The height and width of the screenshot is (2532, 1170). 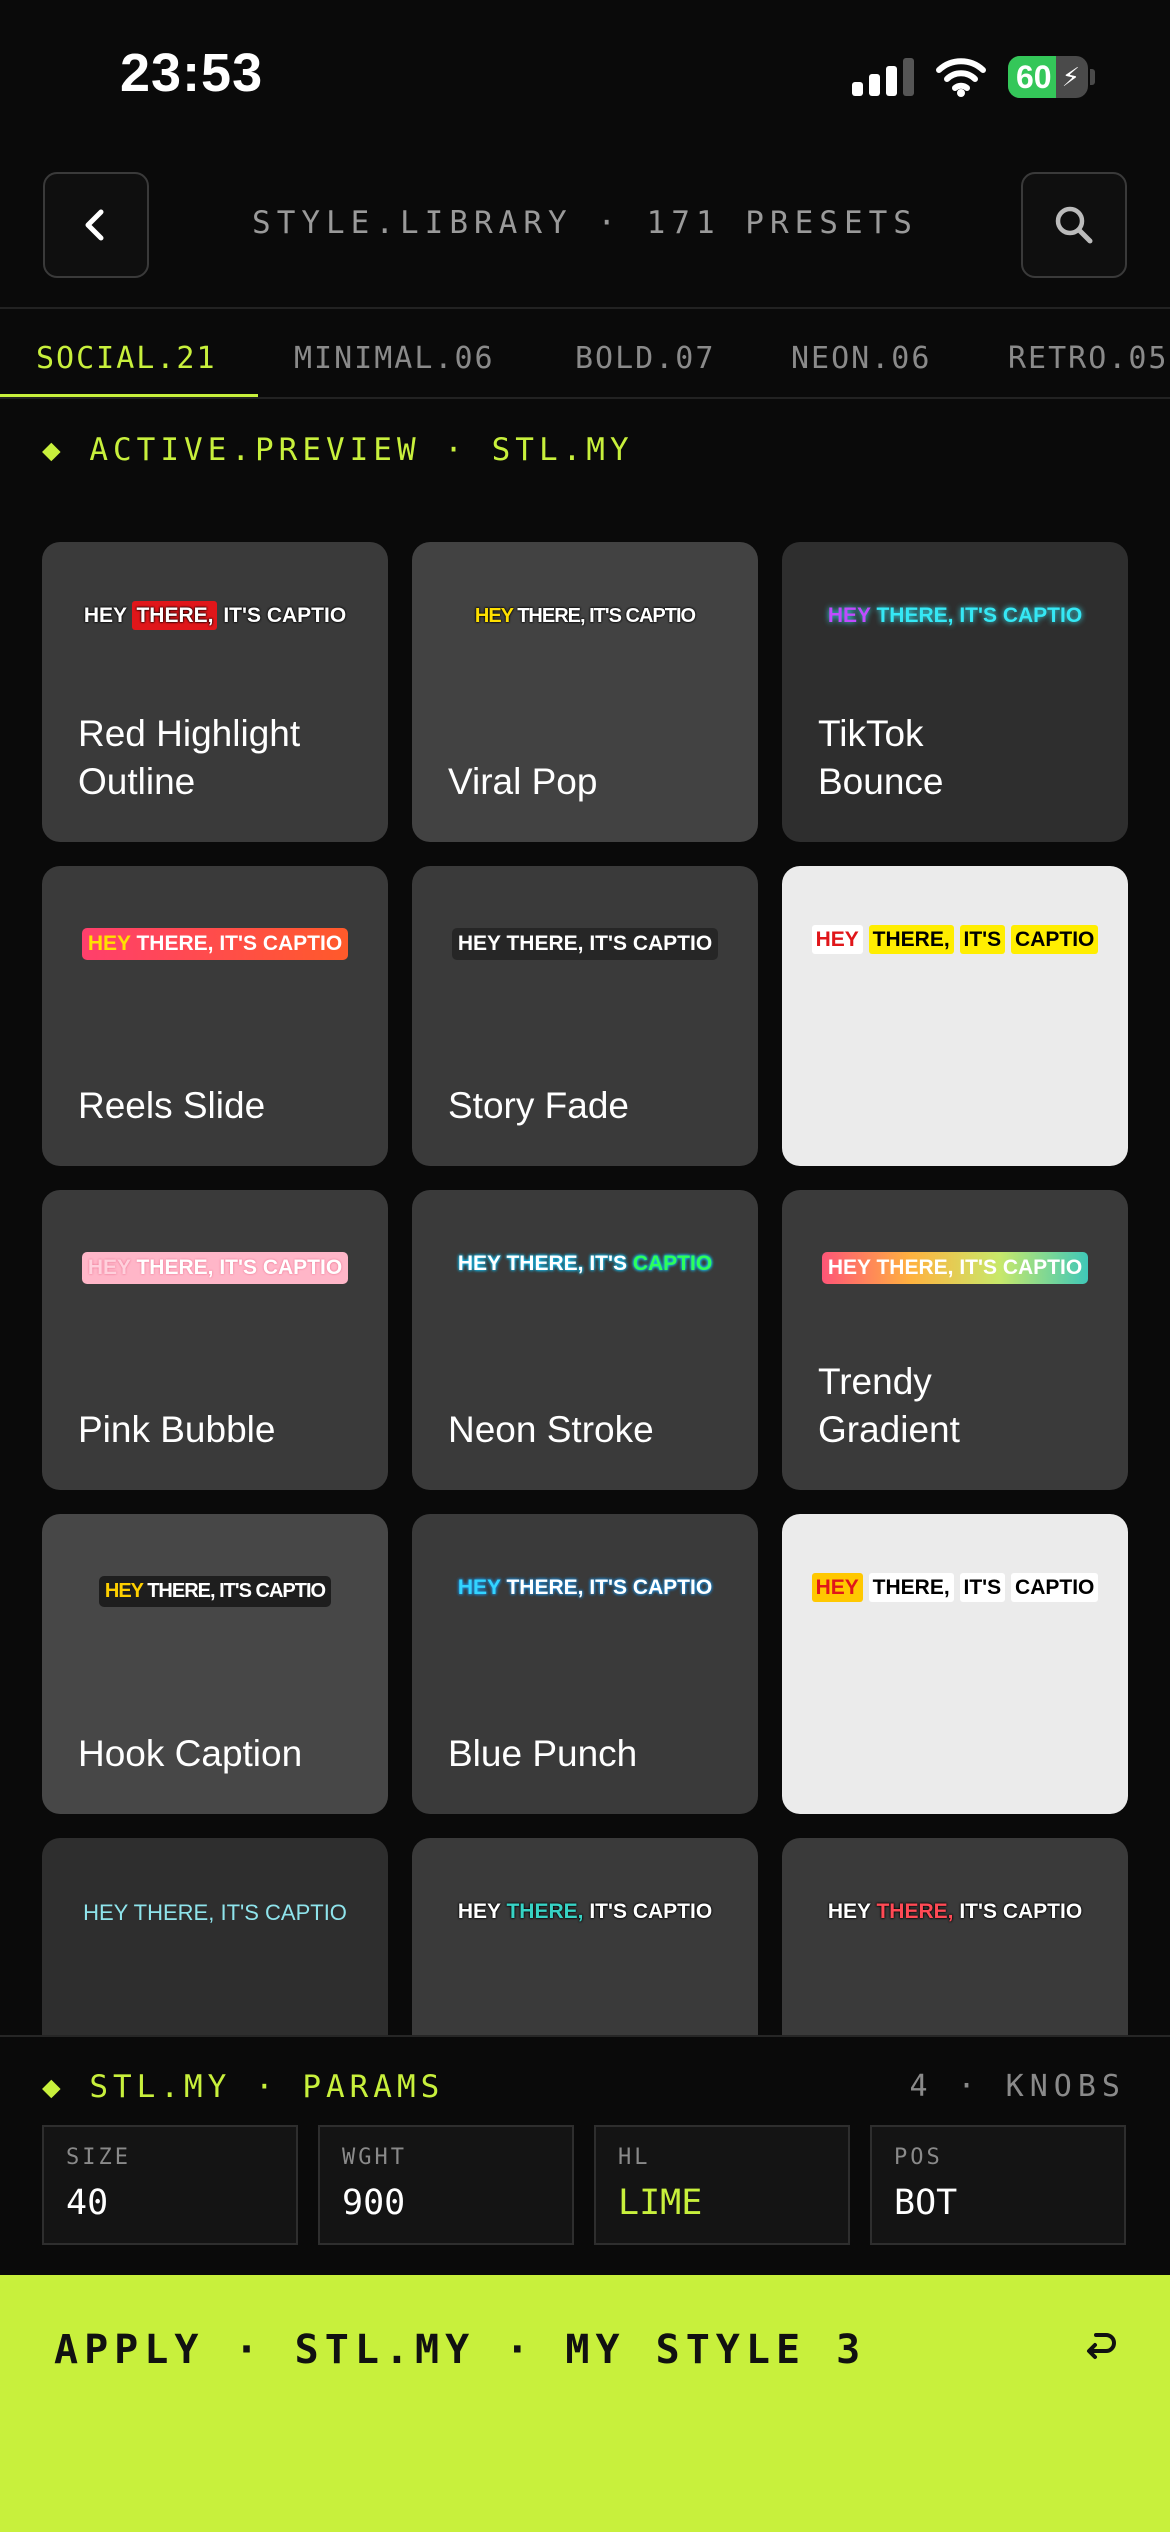 I want to click on preset-card-trendy-gradient: HEY THERE, IT'S CAPTIO Trendy Gradient, so click(x=955, y=1340).